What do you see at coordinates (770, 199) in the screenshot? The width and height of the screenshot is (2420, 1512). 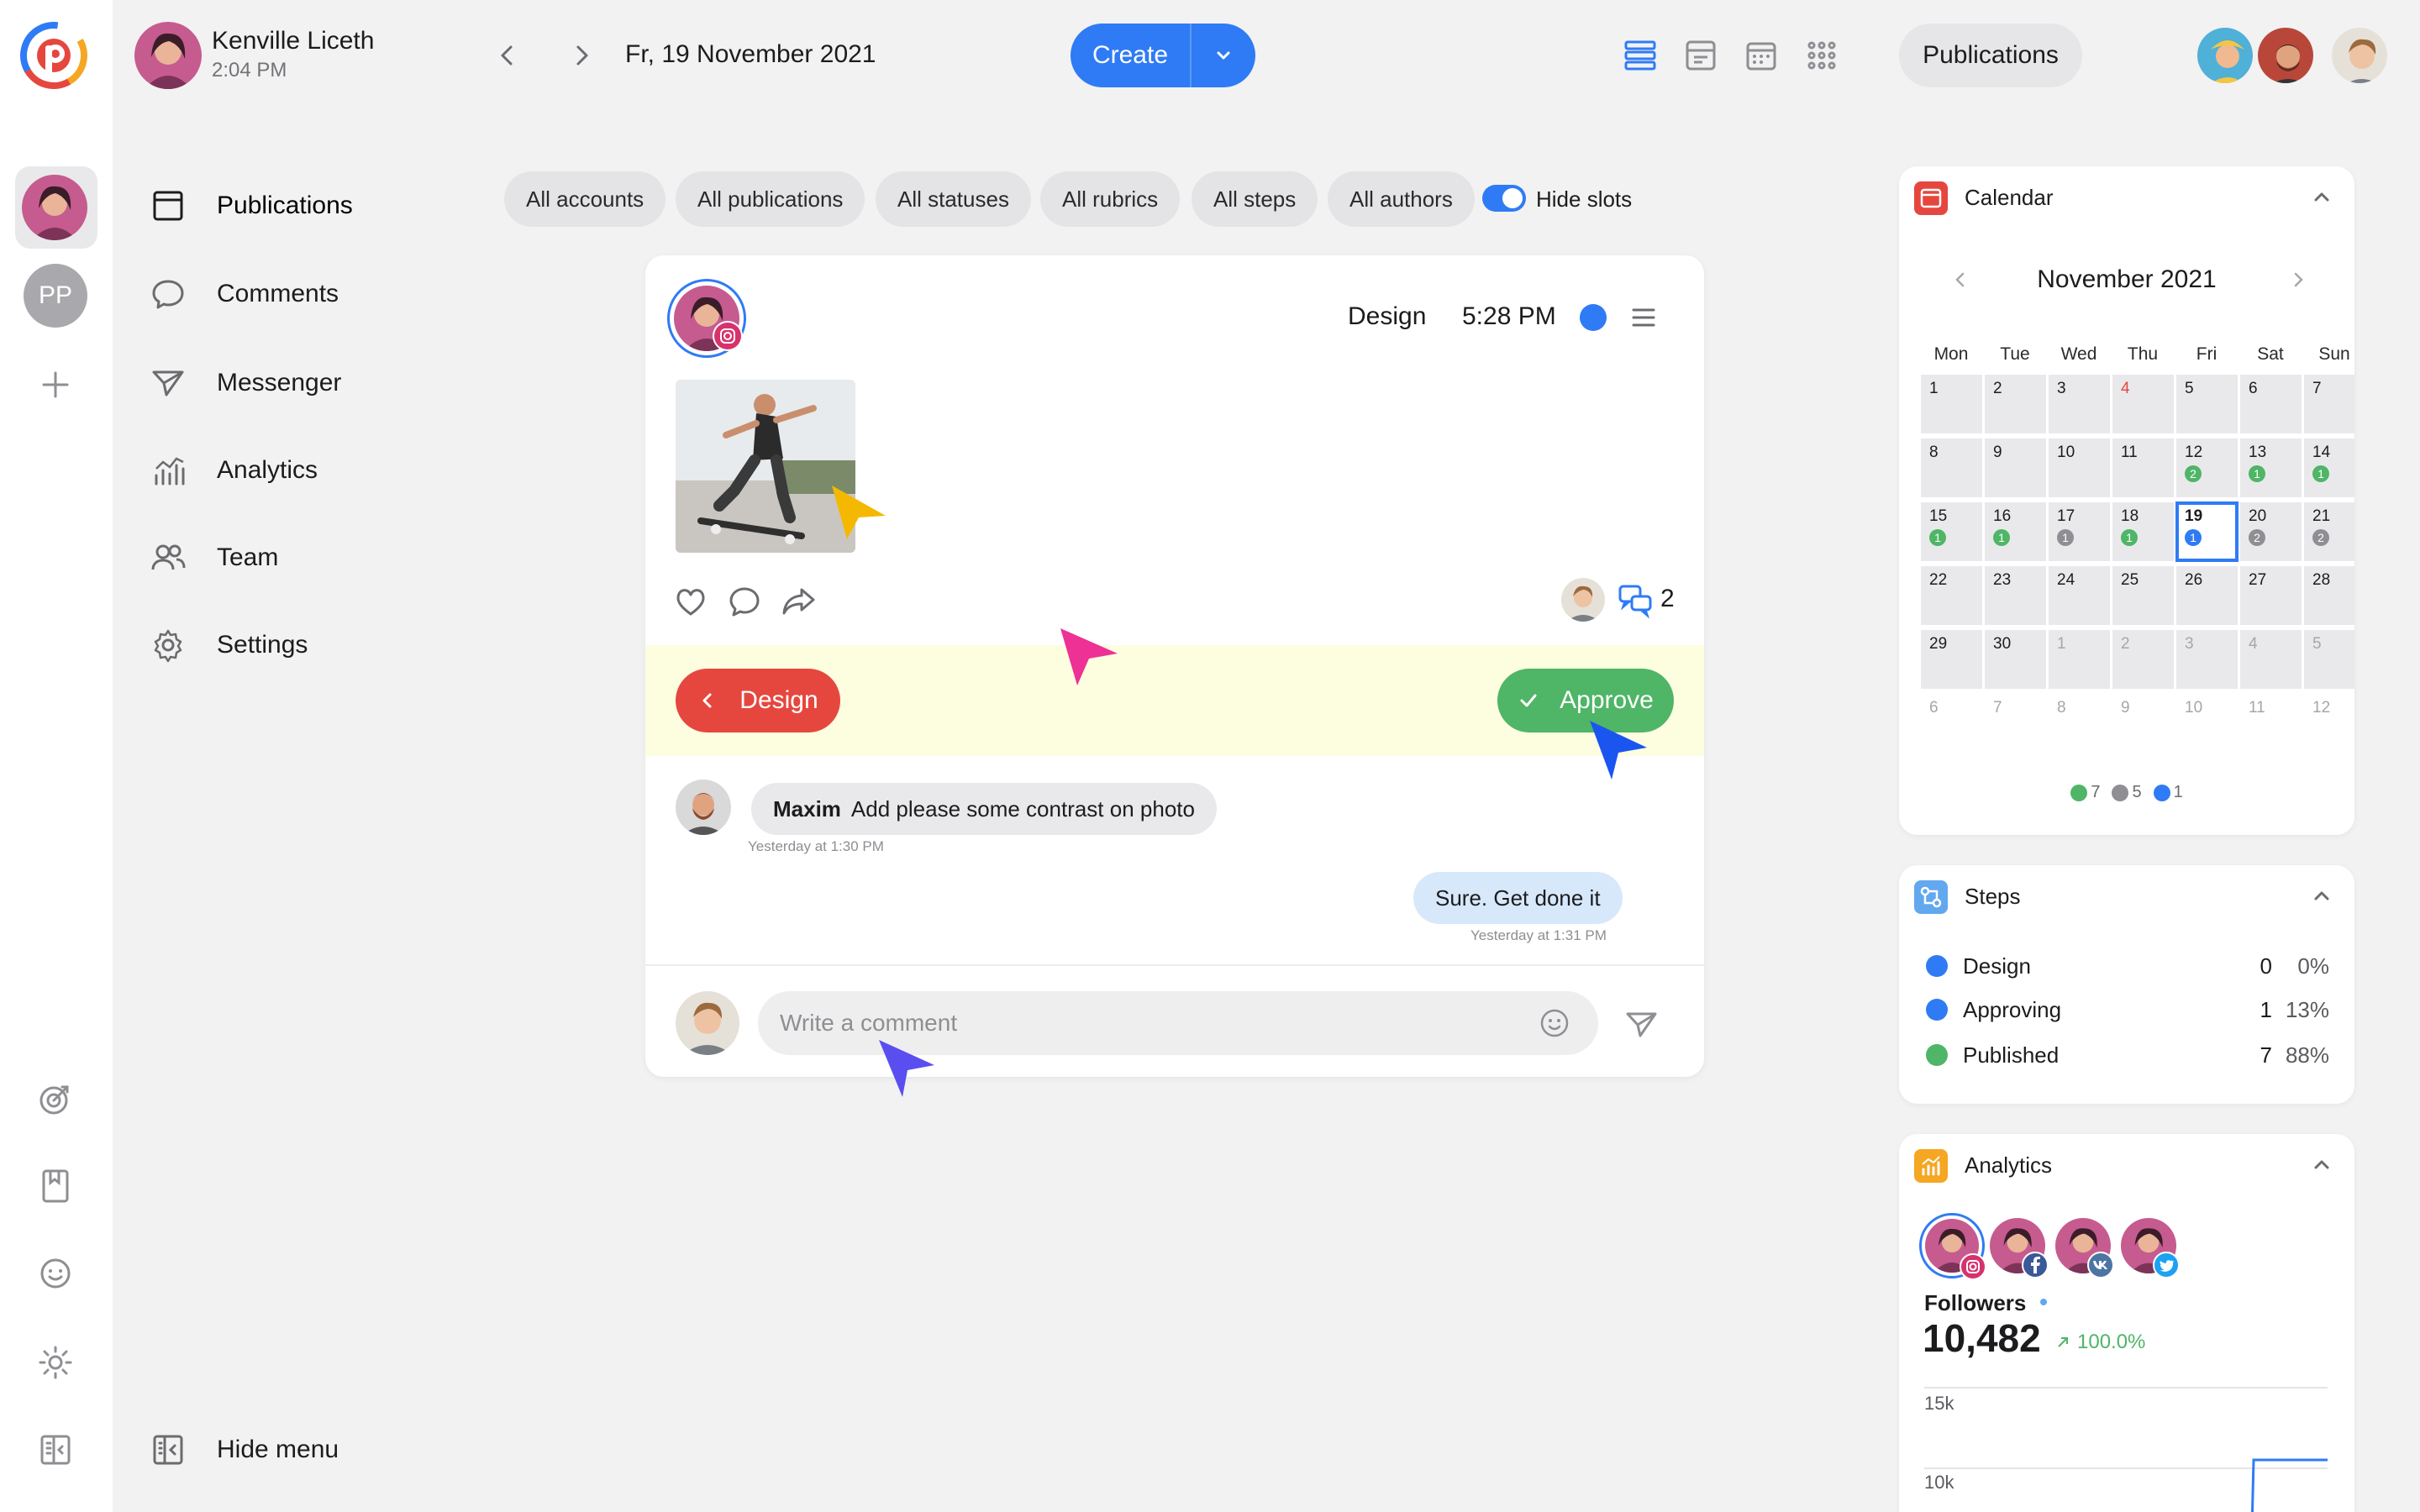 I see `filter-publications: All publications` at bounding box center [770, 199].